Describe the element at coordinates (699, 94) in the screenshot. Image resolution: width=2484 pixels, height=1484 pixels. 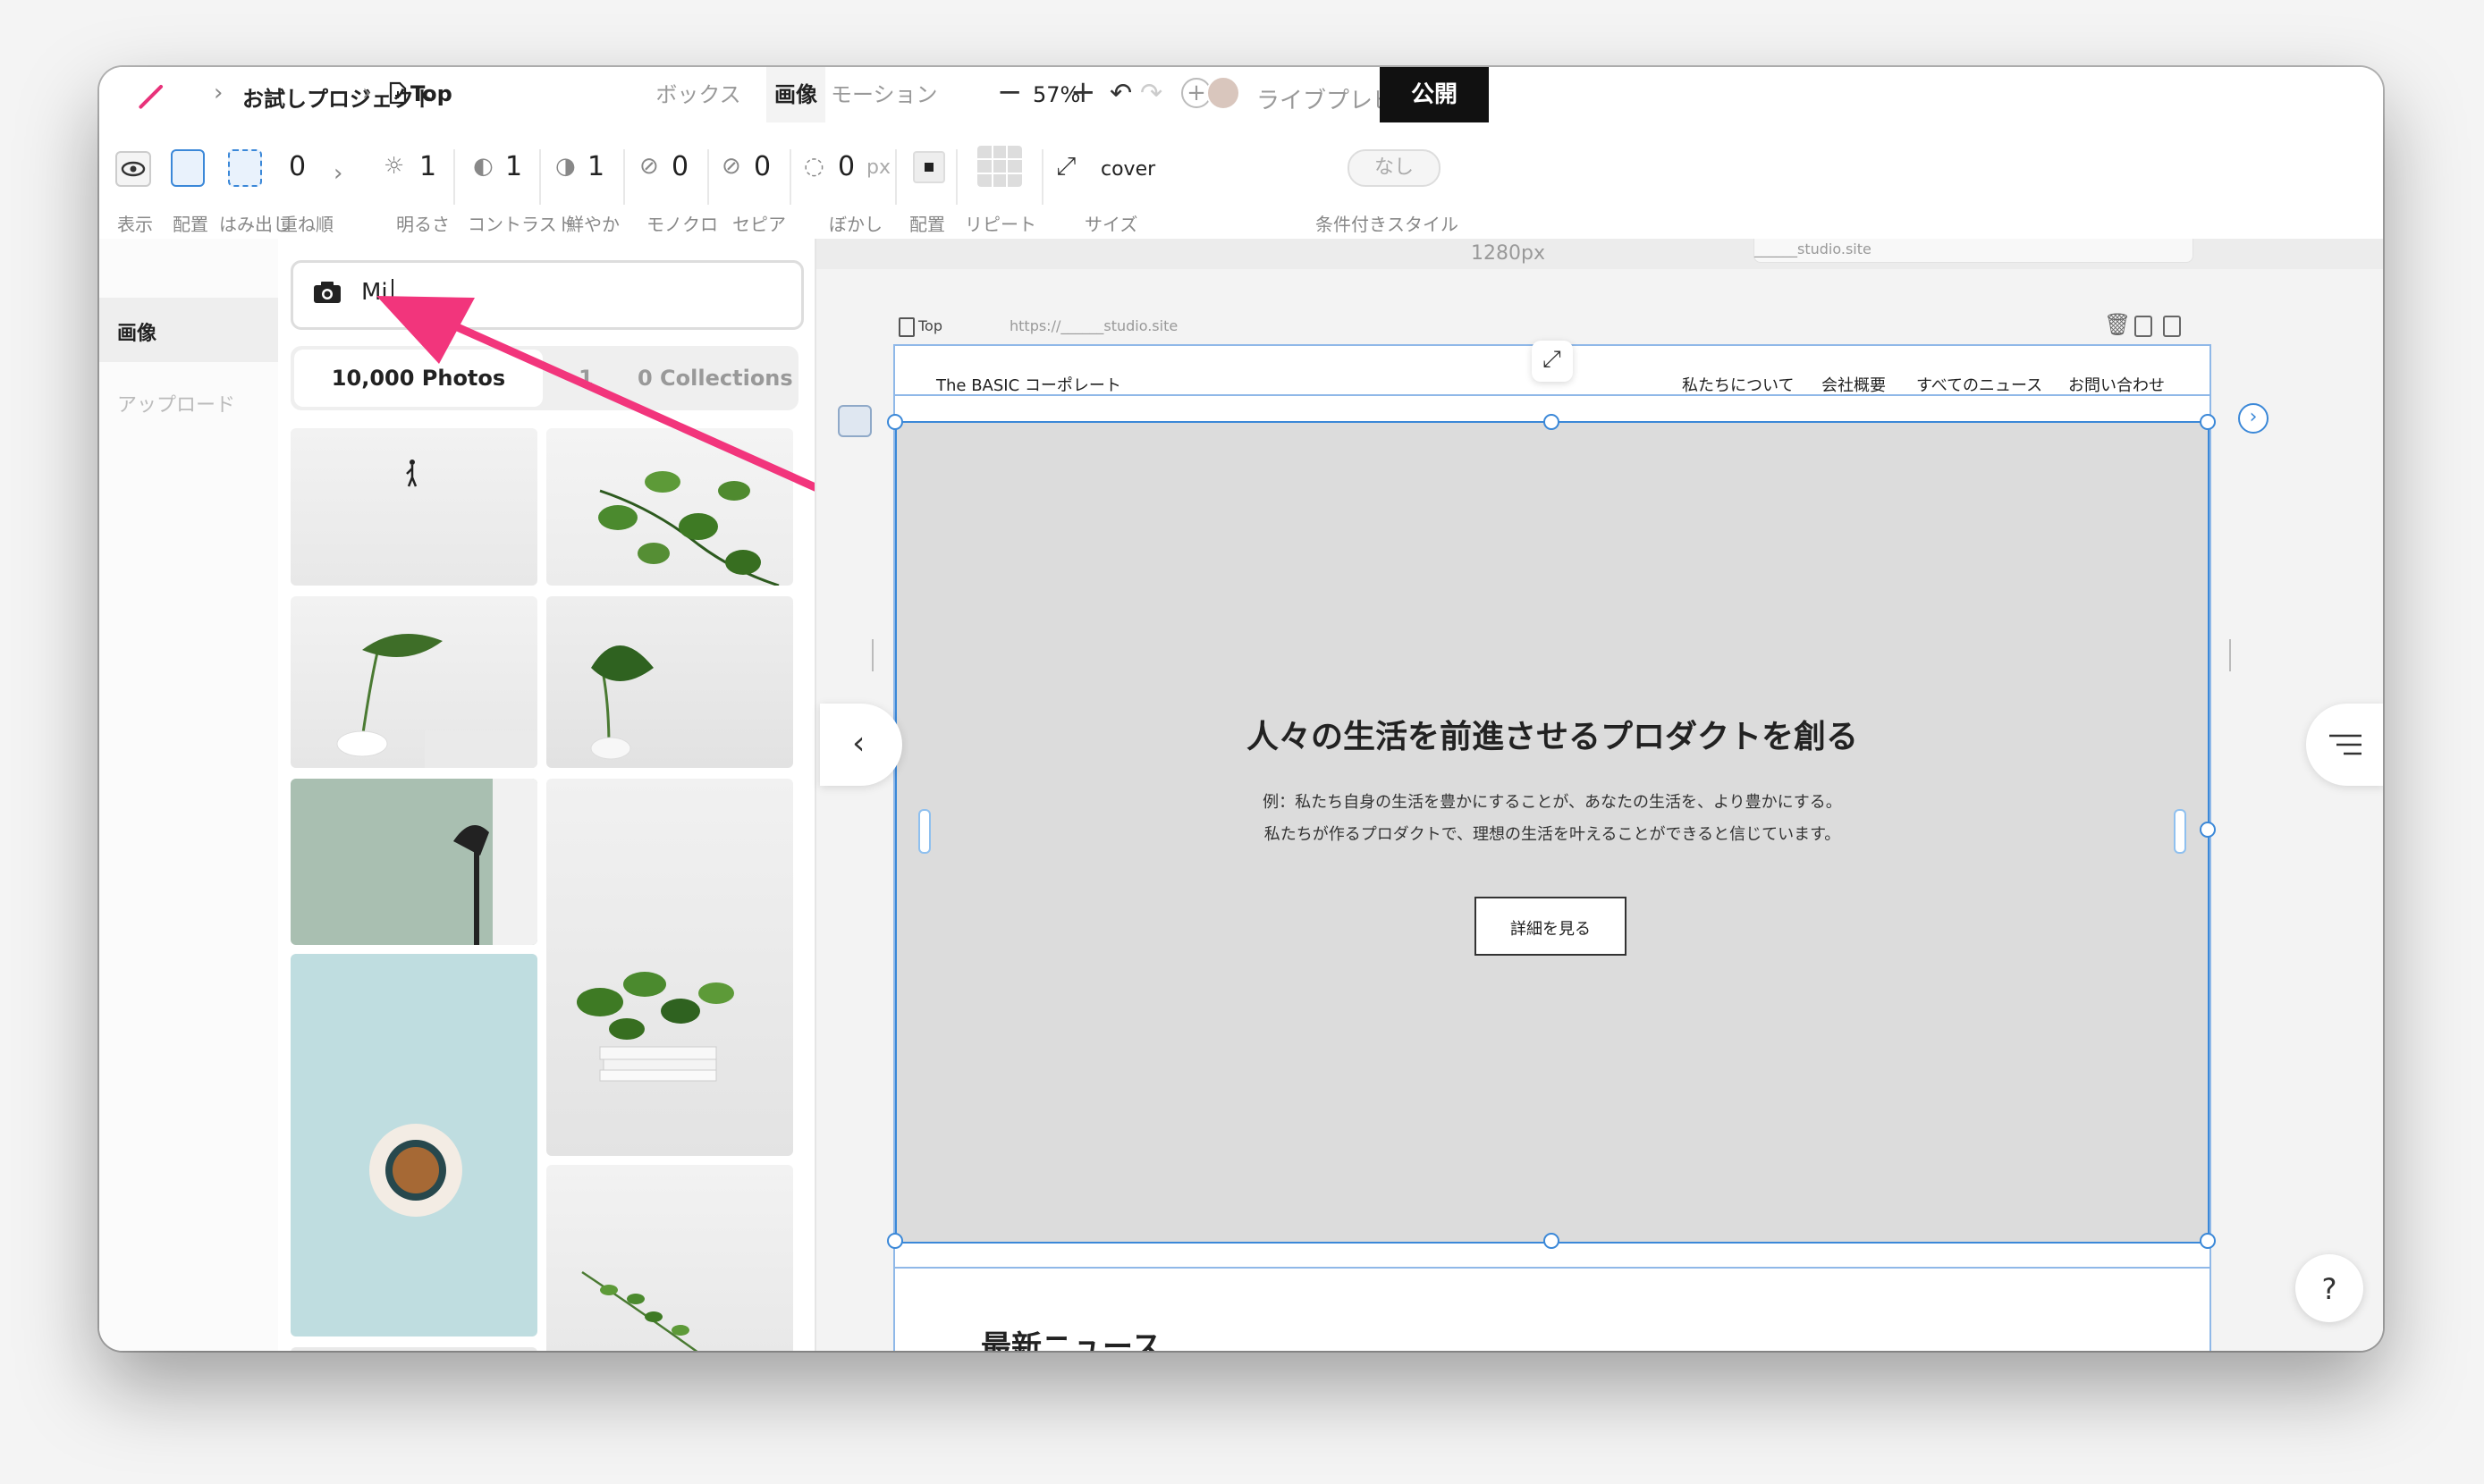
I see `tab-box: ボックス` at that location.